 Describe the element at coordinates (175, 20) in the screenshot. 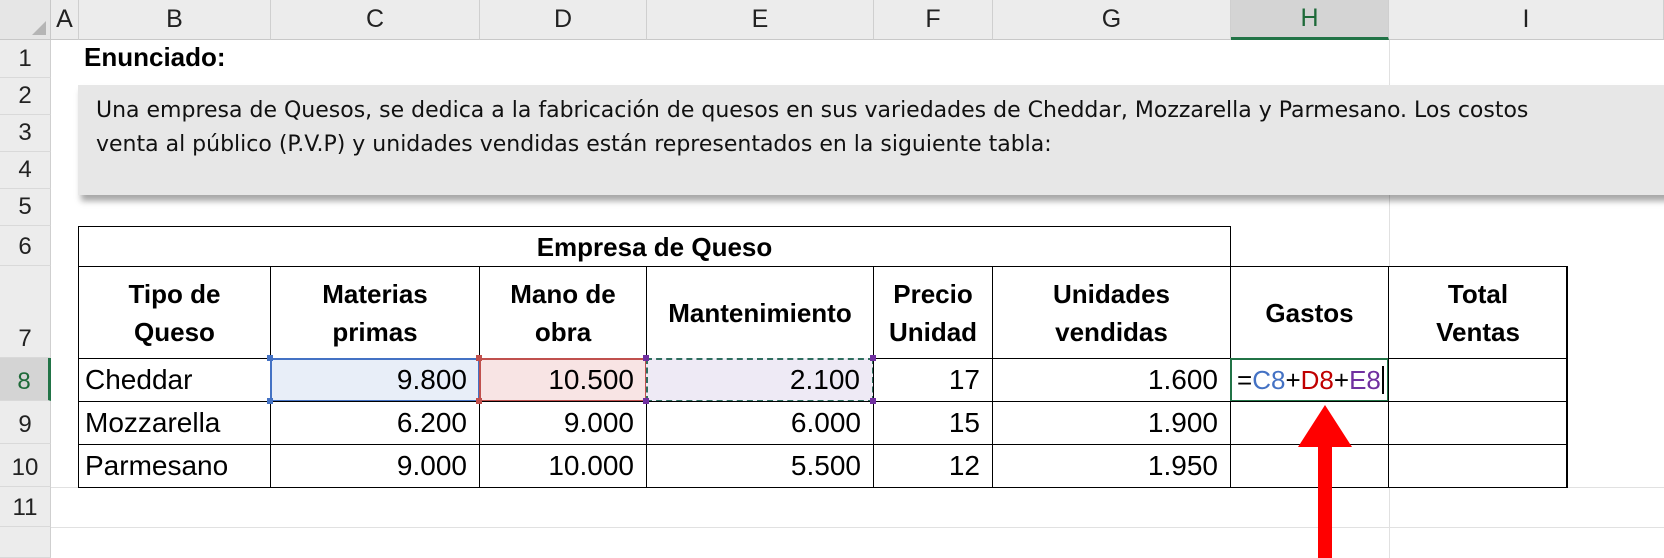

I see `column-header-b: B` at that location.